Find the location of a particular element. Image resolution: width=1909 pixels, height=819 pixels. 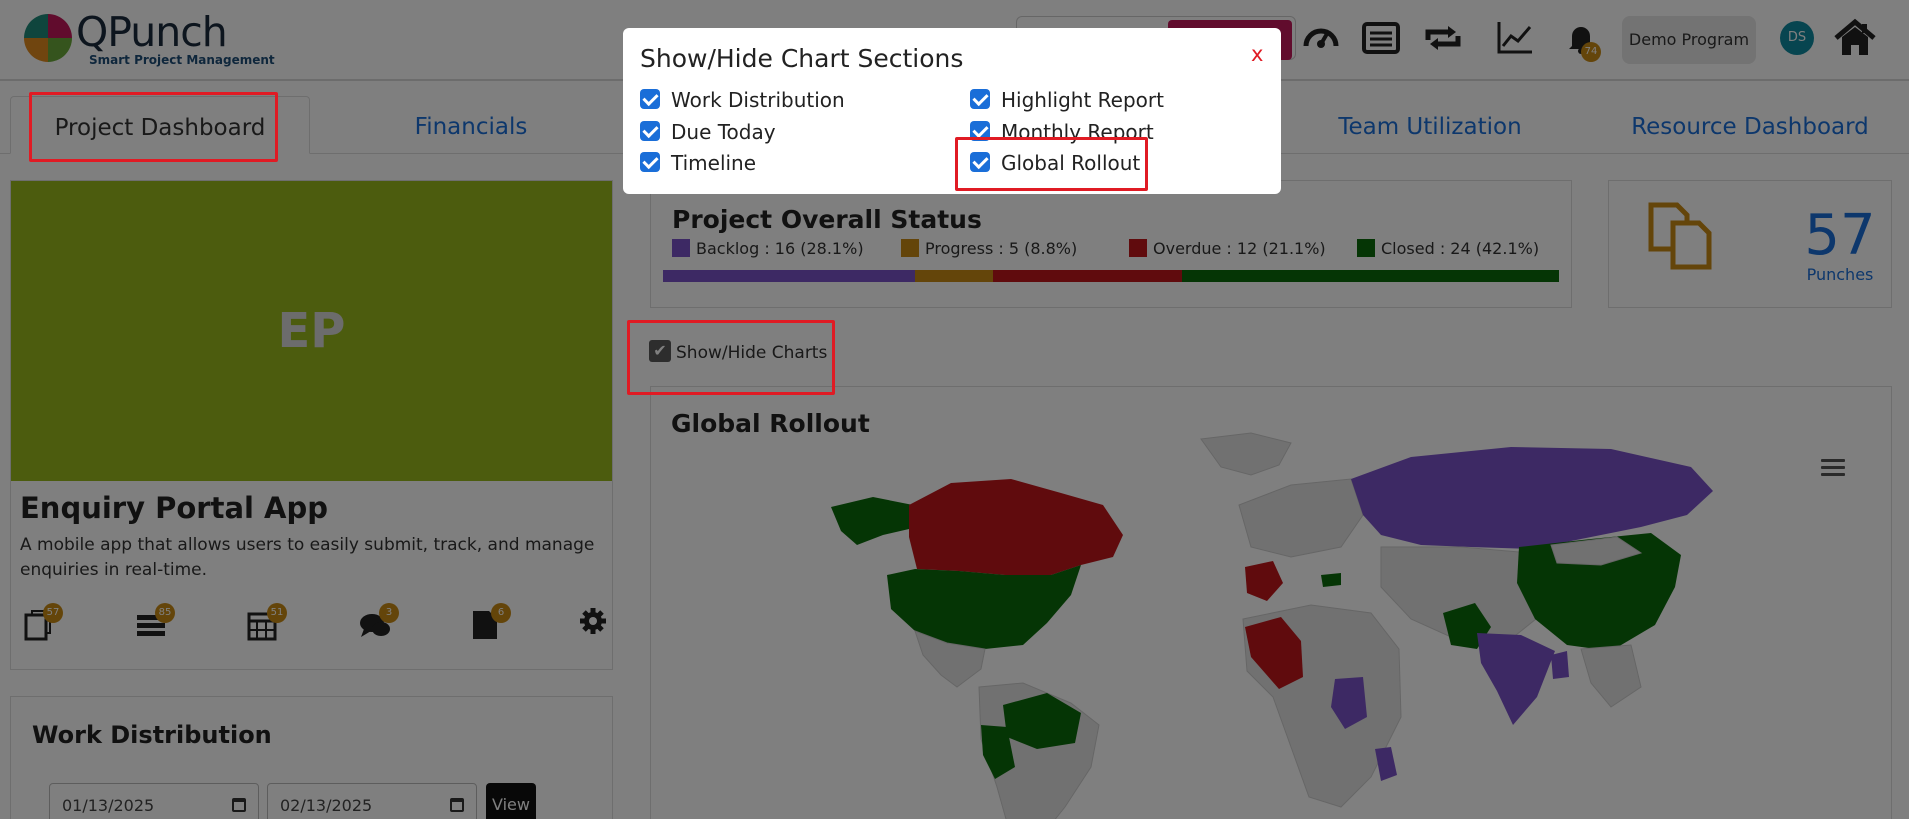

modal-title: Show/Hide Chart Sections is located at coordinates (802, 58).